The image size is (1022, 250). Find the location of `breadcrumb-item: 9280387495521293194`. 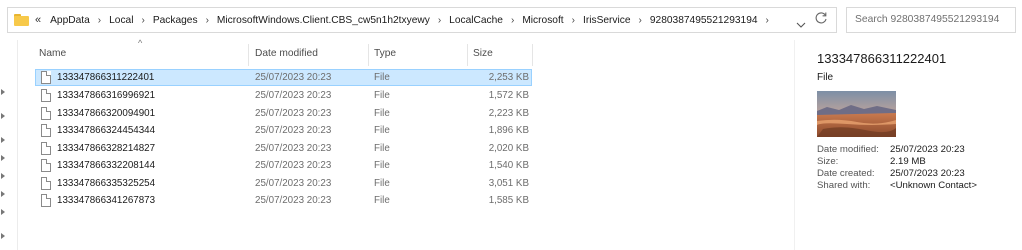

breadcrumb-item: 9280387495521293194 is located at coordinates (704, 20).